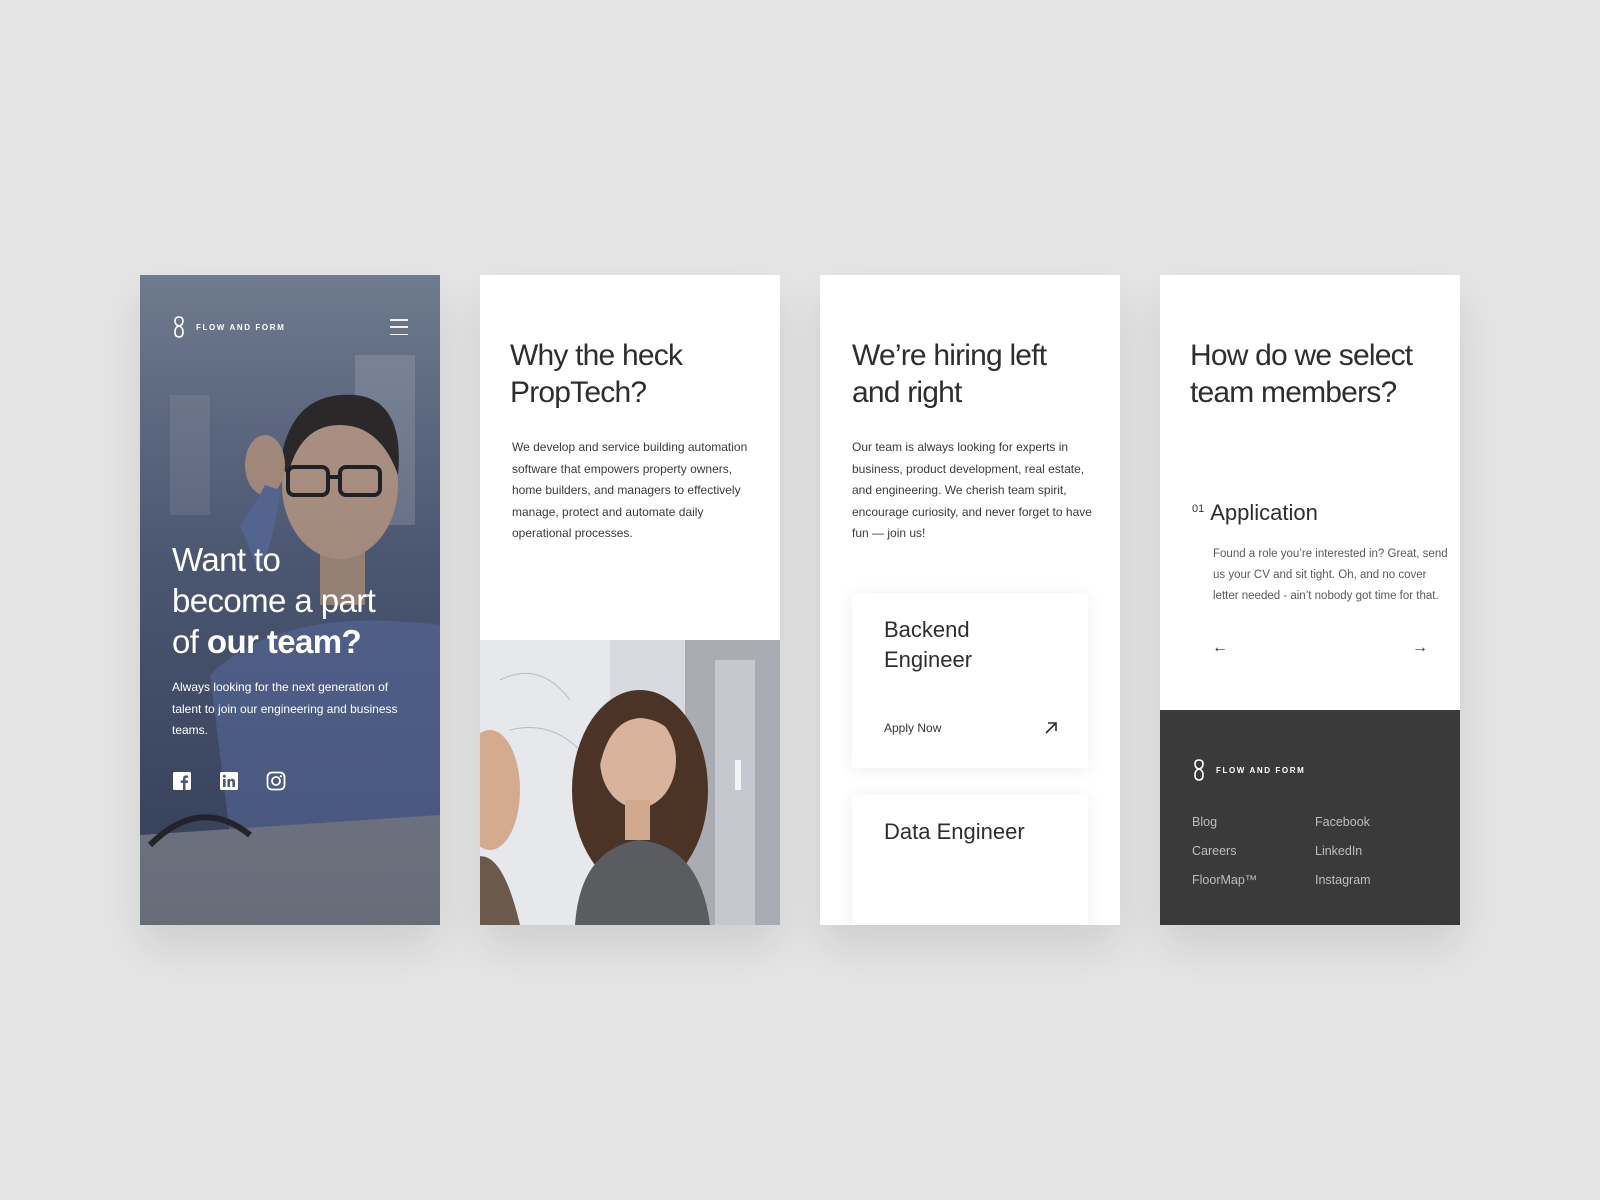  I want to click on footer-link-instagram: Instagram, so click(1365, 880).